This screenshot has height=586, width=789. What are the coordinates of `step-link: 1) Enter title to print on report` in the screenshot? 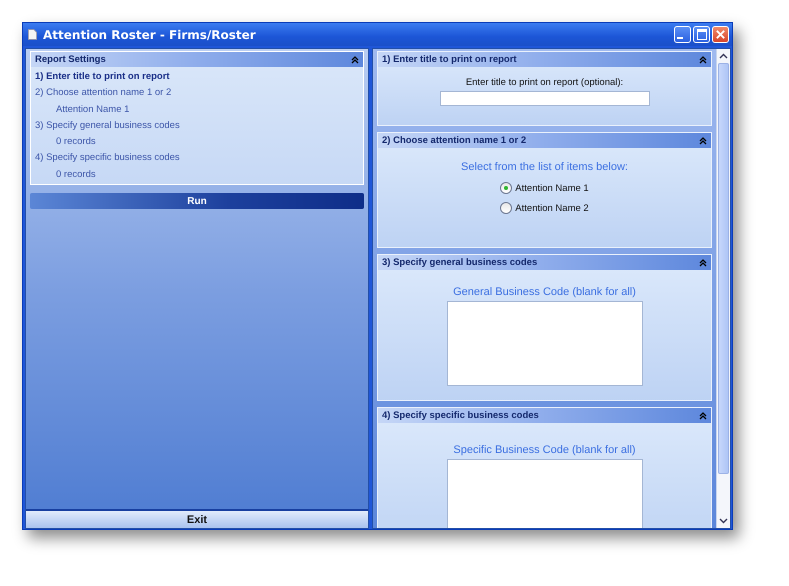 It's located at (197, 77).